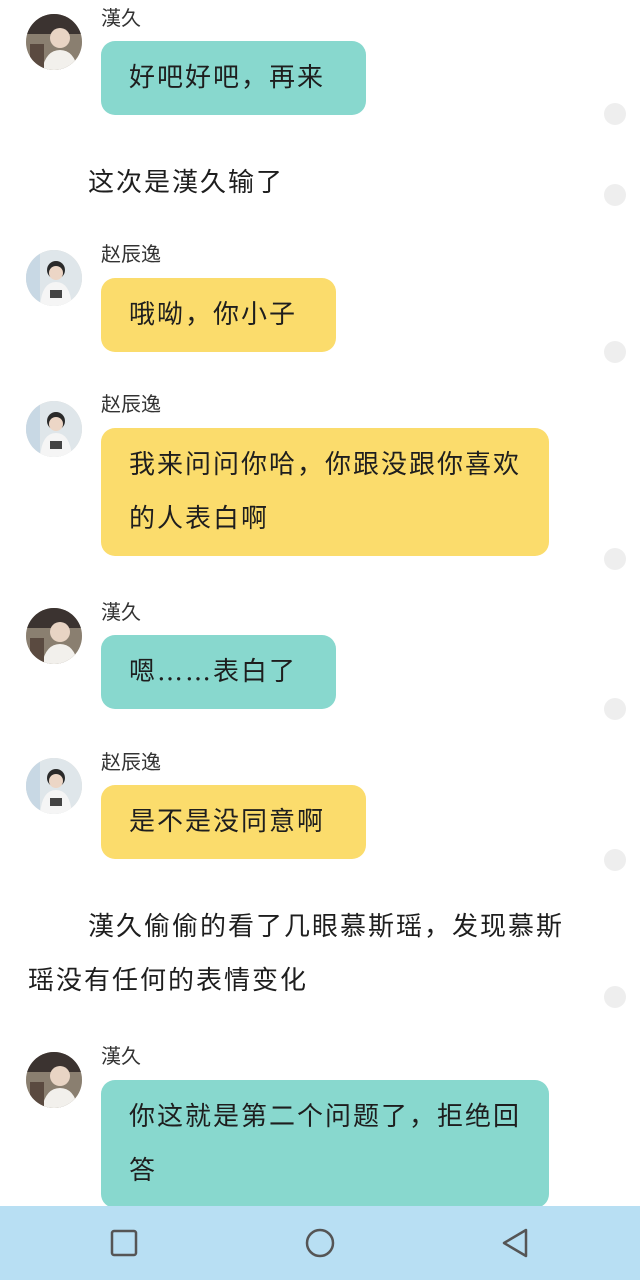  I want to click on system-nav-bar, so click(320, 1243).